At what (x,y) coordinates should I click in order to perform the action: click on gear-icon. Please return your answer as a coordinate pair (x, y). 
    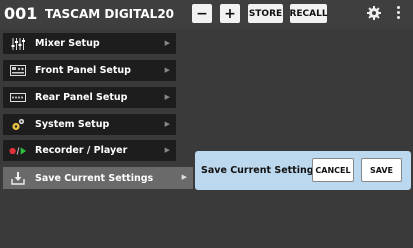
    Looking at the image, I should click on (374, 13).